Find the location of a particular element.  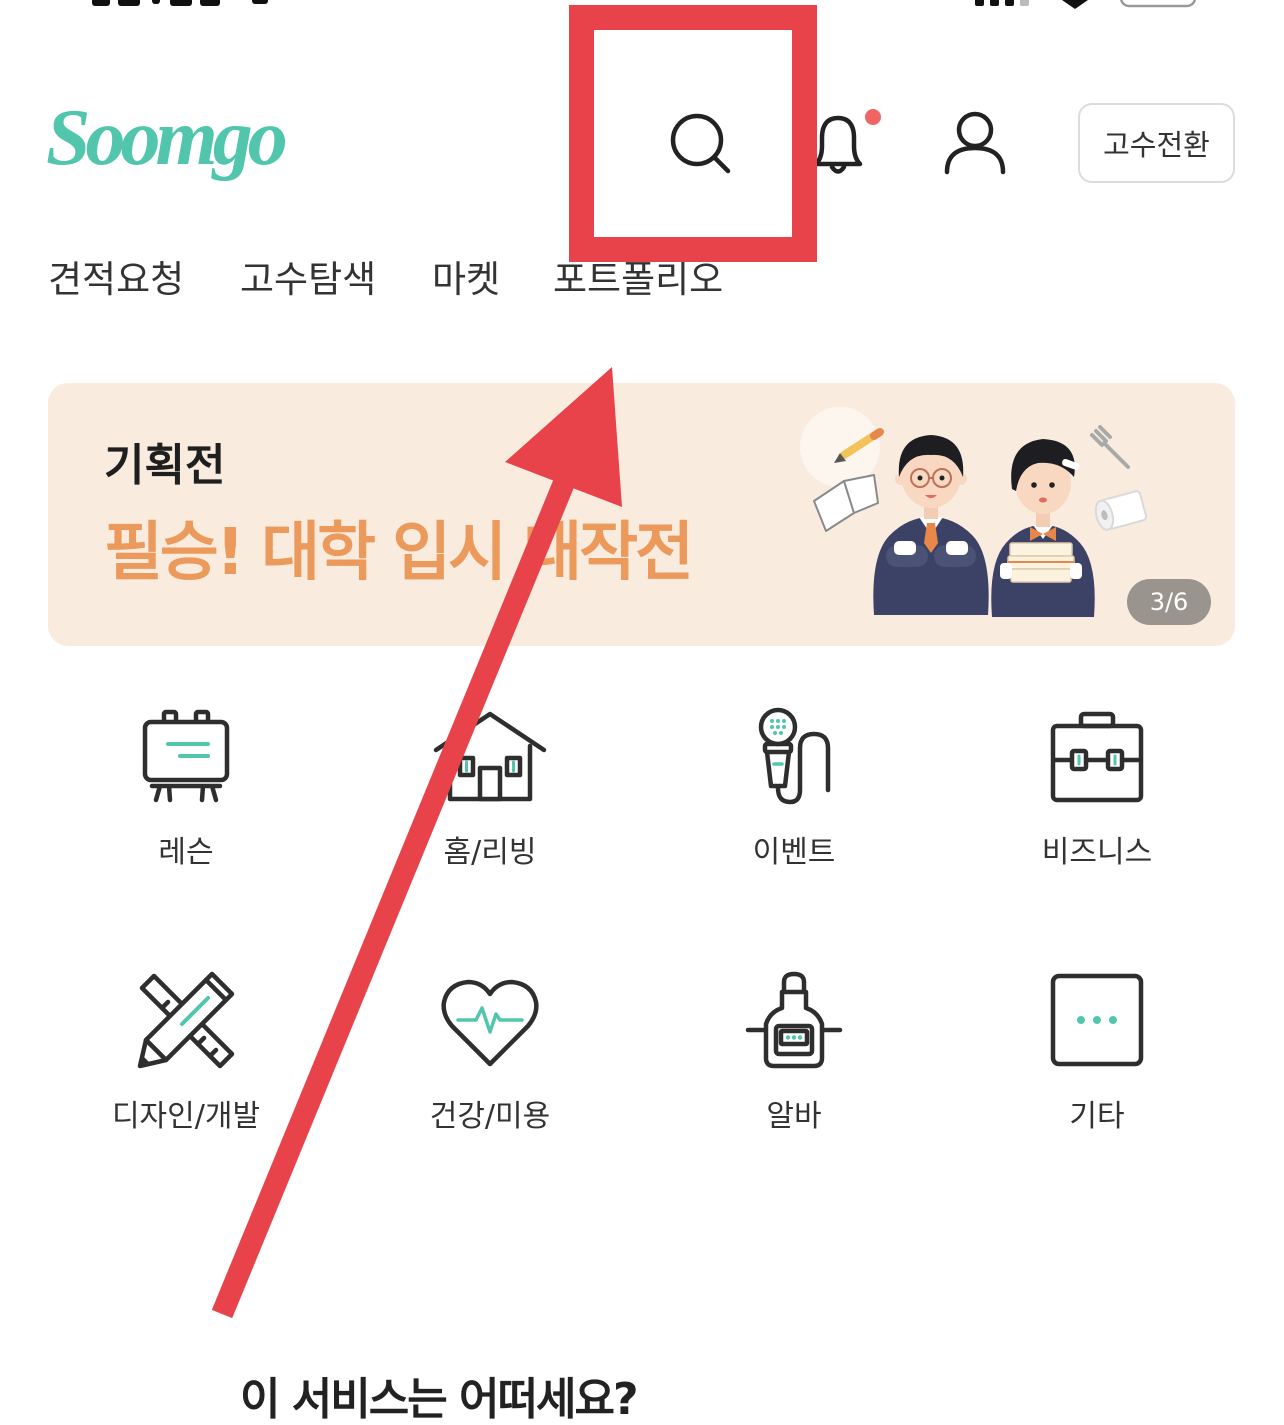

category-home-living: 홈/리빙 is located at coordinates (490, 790).